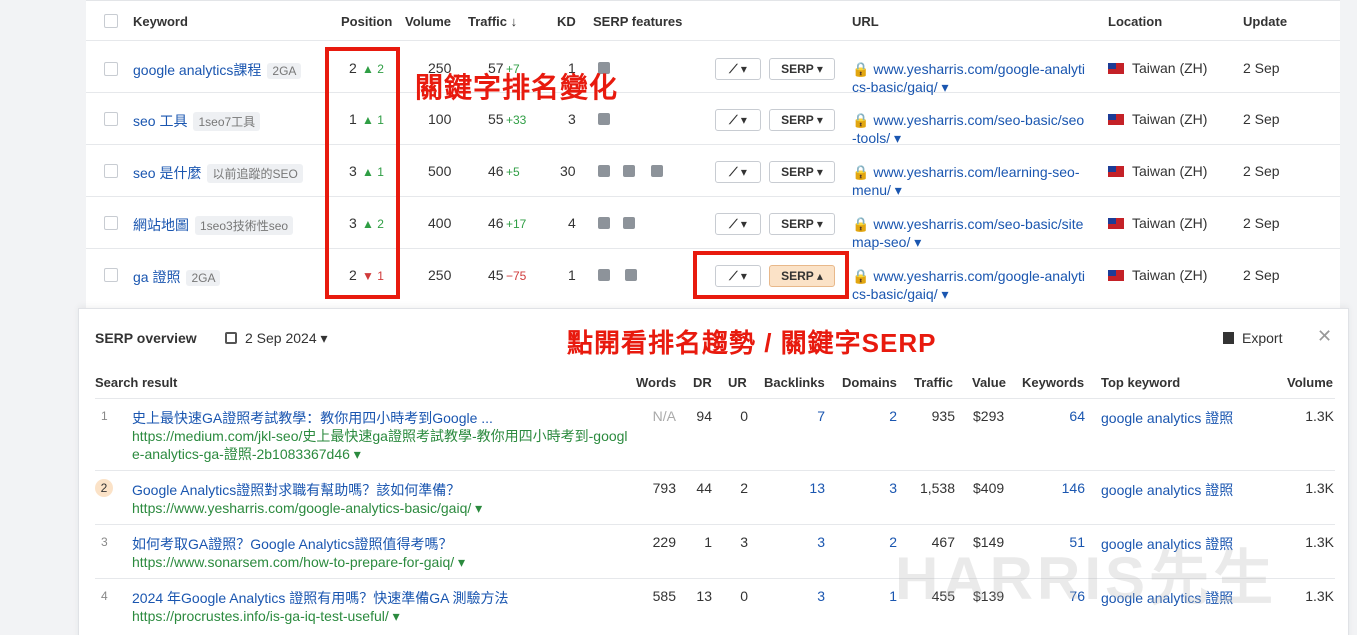  Describe the element at coordinates (496, 119) in the screenshot. I see `traffic-value: 55` at that location.